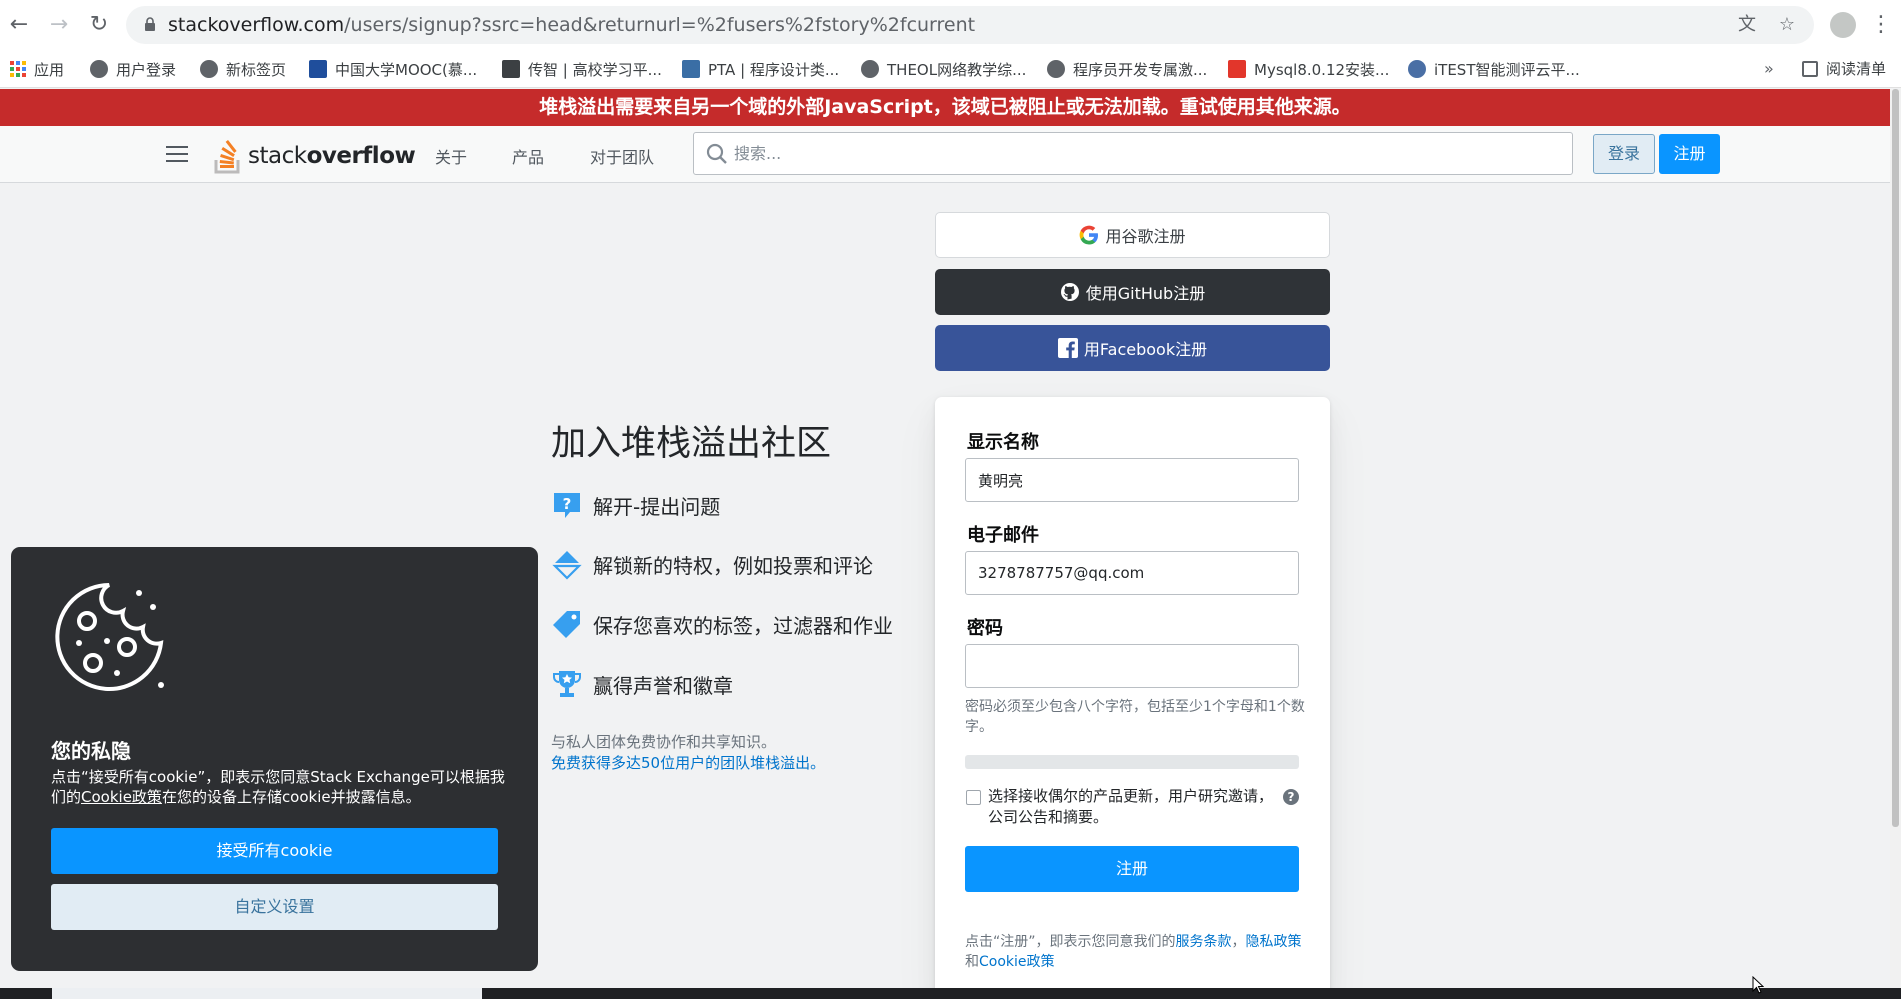 The height and width of the screenshot is (999, 1901). I want to click on bookmark-item: 新标签页, so click(243, 69).